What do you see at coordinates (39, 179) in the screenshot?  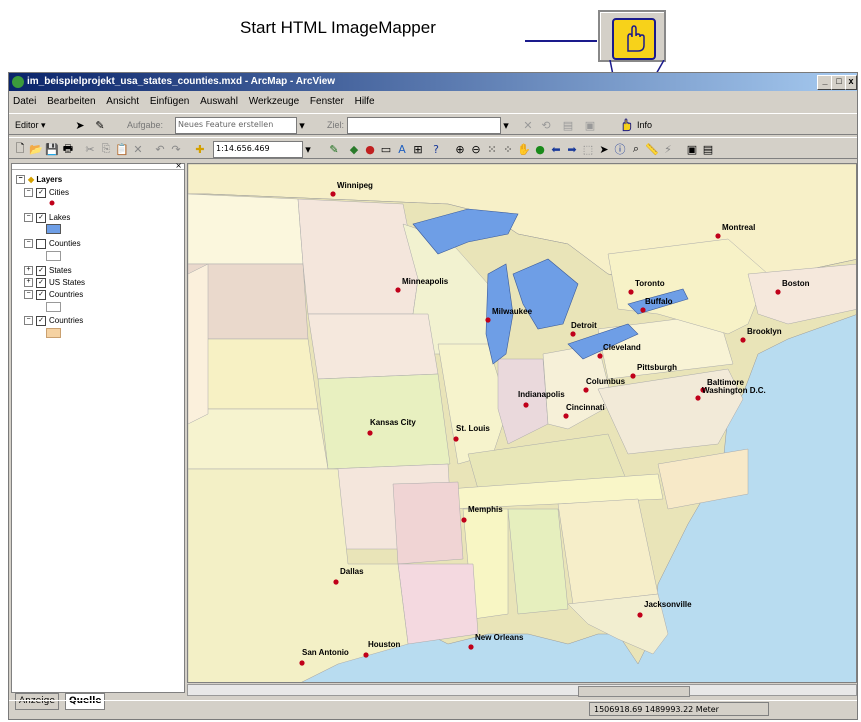 I see `toc-root: − ◆ Layers` at bounding box center [39, 179].